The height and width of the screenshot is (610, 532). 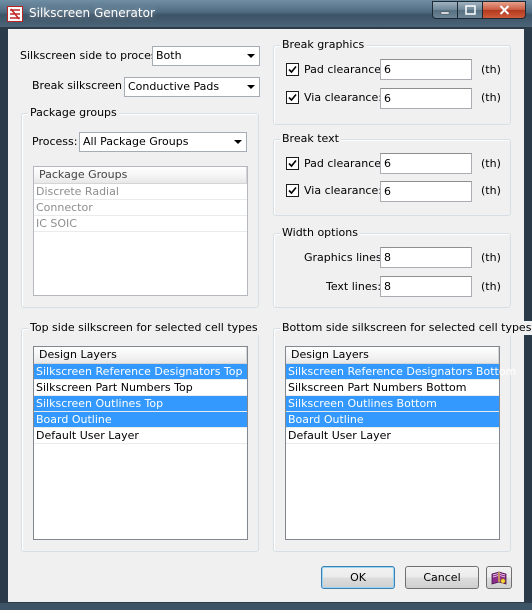 I want to click on app-icon, so click(x=15, y=14).